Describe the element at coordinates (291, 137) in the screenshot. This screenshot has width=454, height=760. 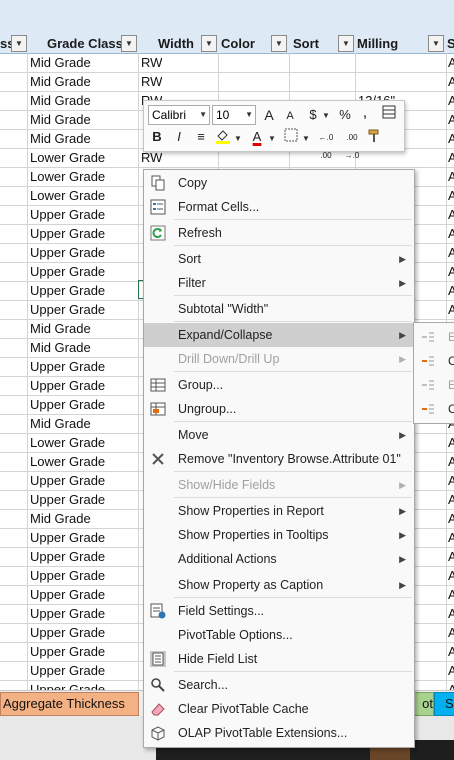
I see `borders-icon` at that location.